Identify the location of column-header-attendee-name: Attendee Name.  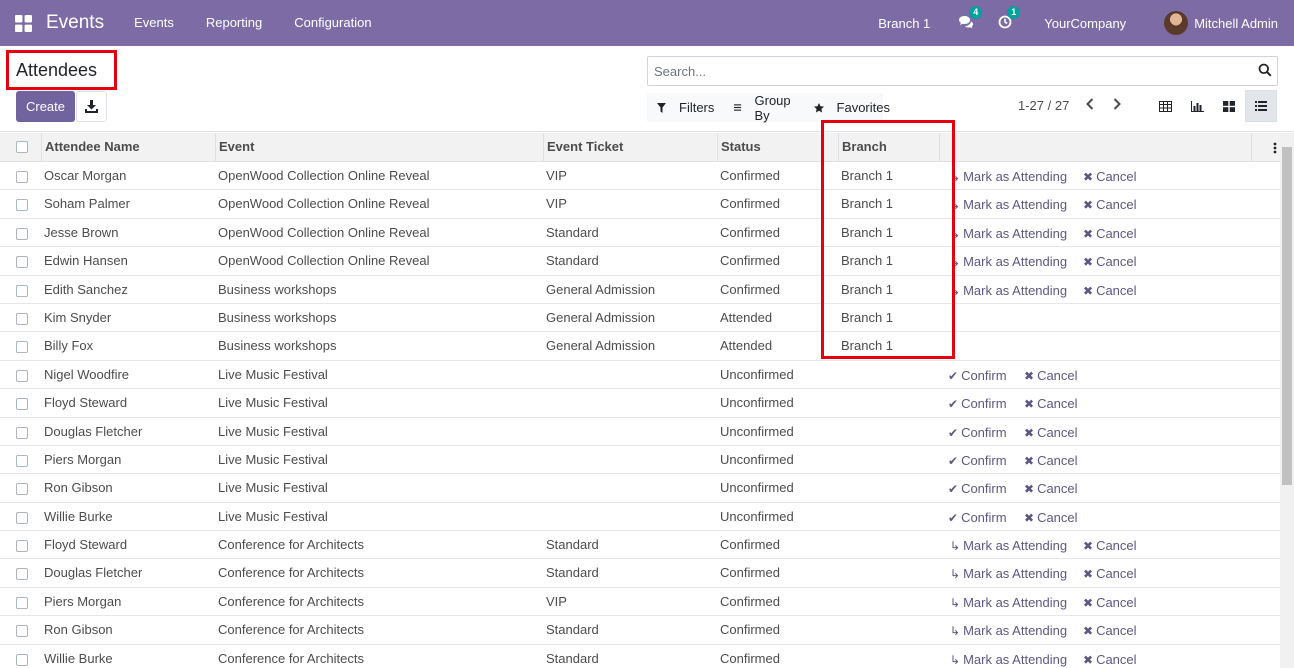
(128, 147).